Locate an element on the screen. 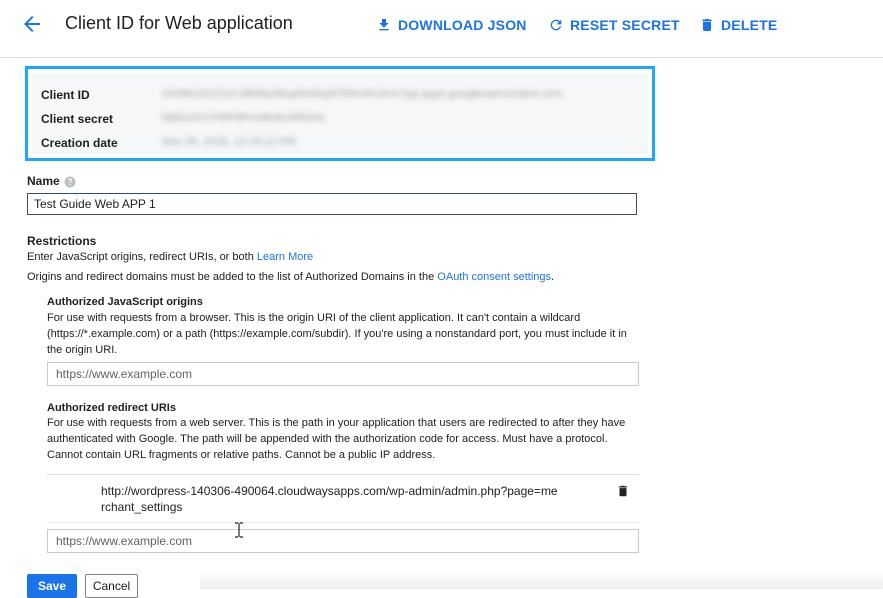  js-origin-input is located at coordinates (343, 374).